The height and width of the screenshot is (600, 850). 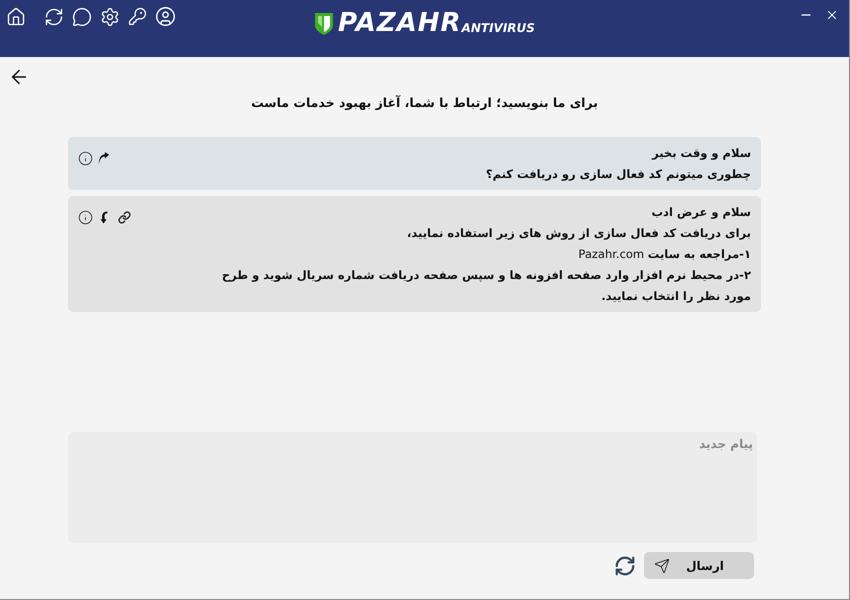 What do you see at coordinates (104, 217) in the screenshot?
I see `curved-down-arrow-icon` at bounding box center [104, 217].